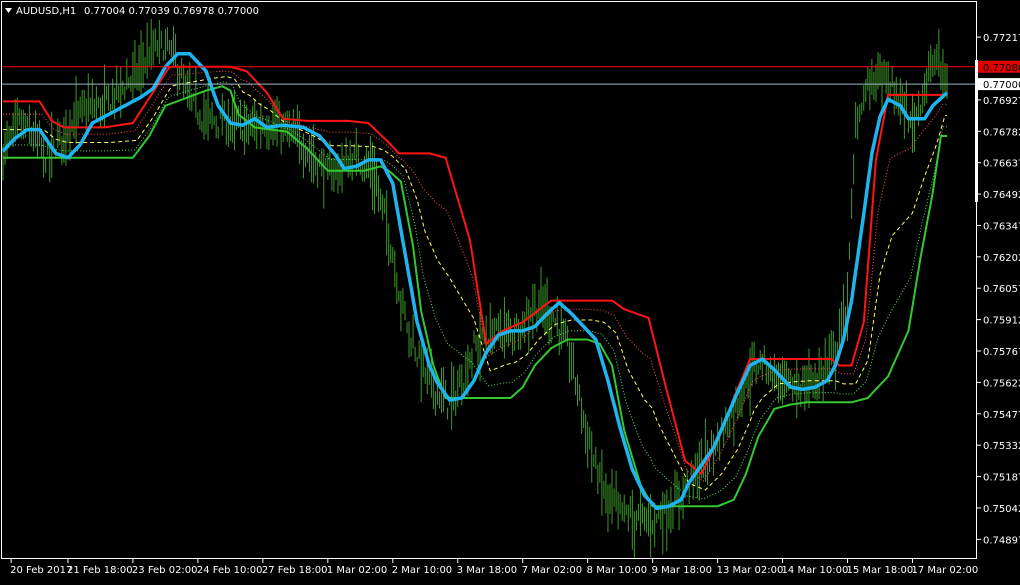 This screenshot has height=585, width=1020. What do you see at coordinates (1001, 509) in the screenshot?
I see `y-tick-label: 0.75042` at bounding box center [1001, 509].